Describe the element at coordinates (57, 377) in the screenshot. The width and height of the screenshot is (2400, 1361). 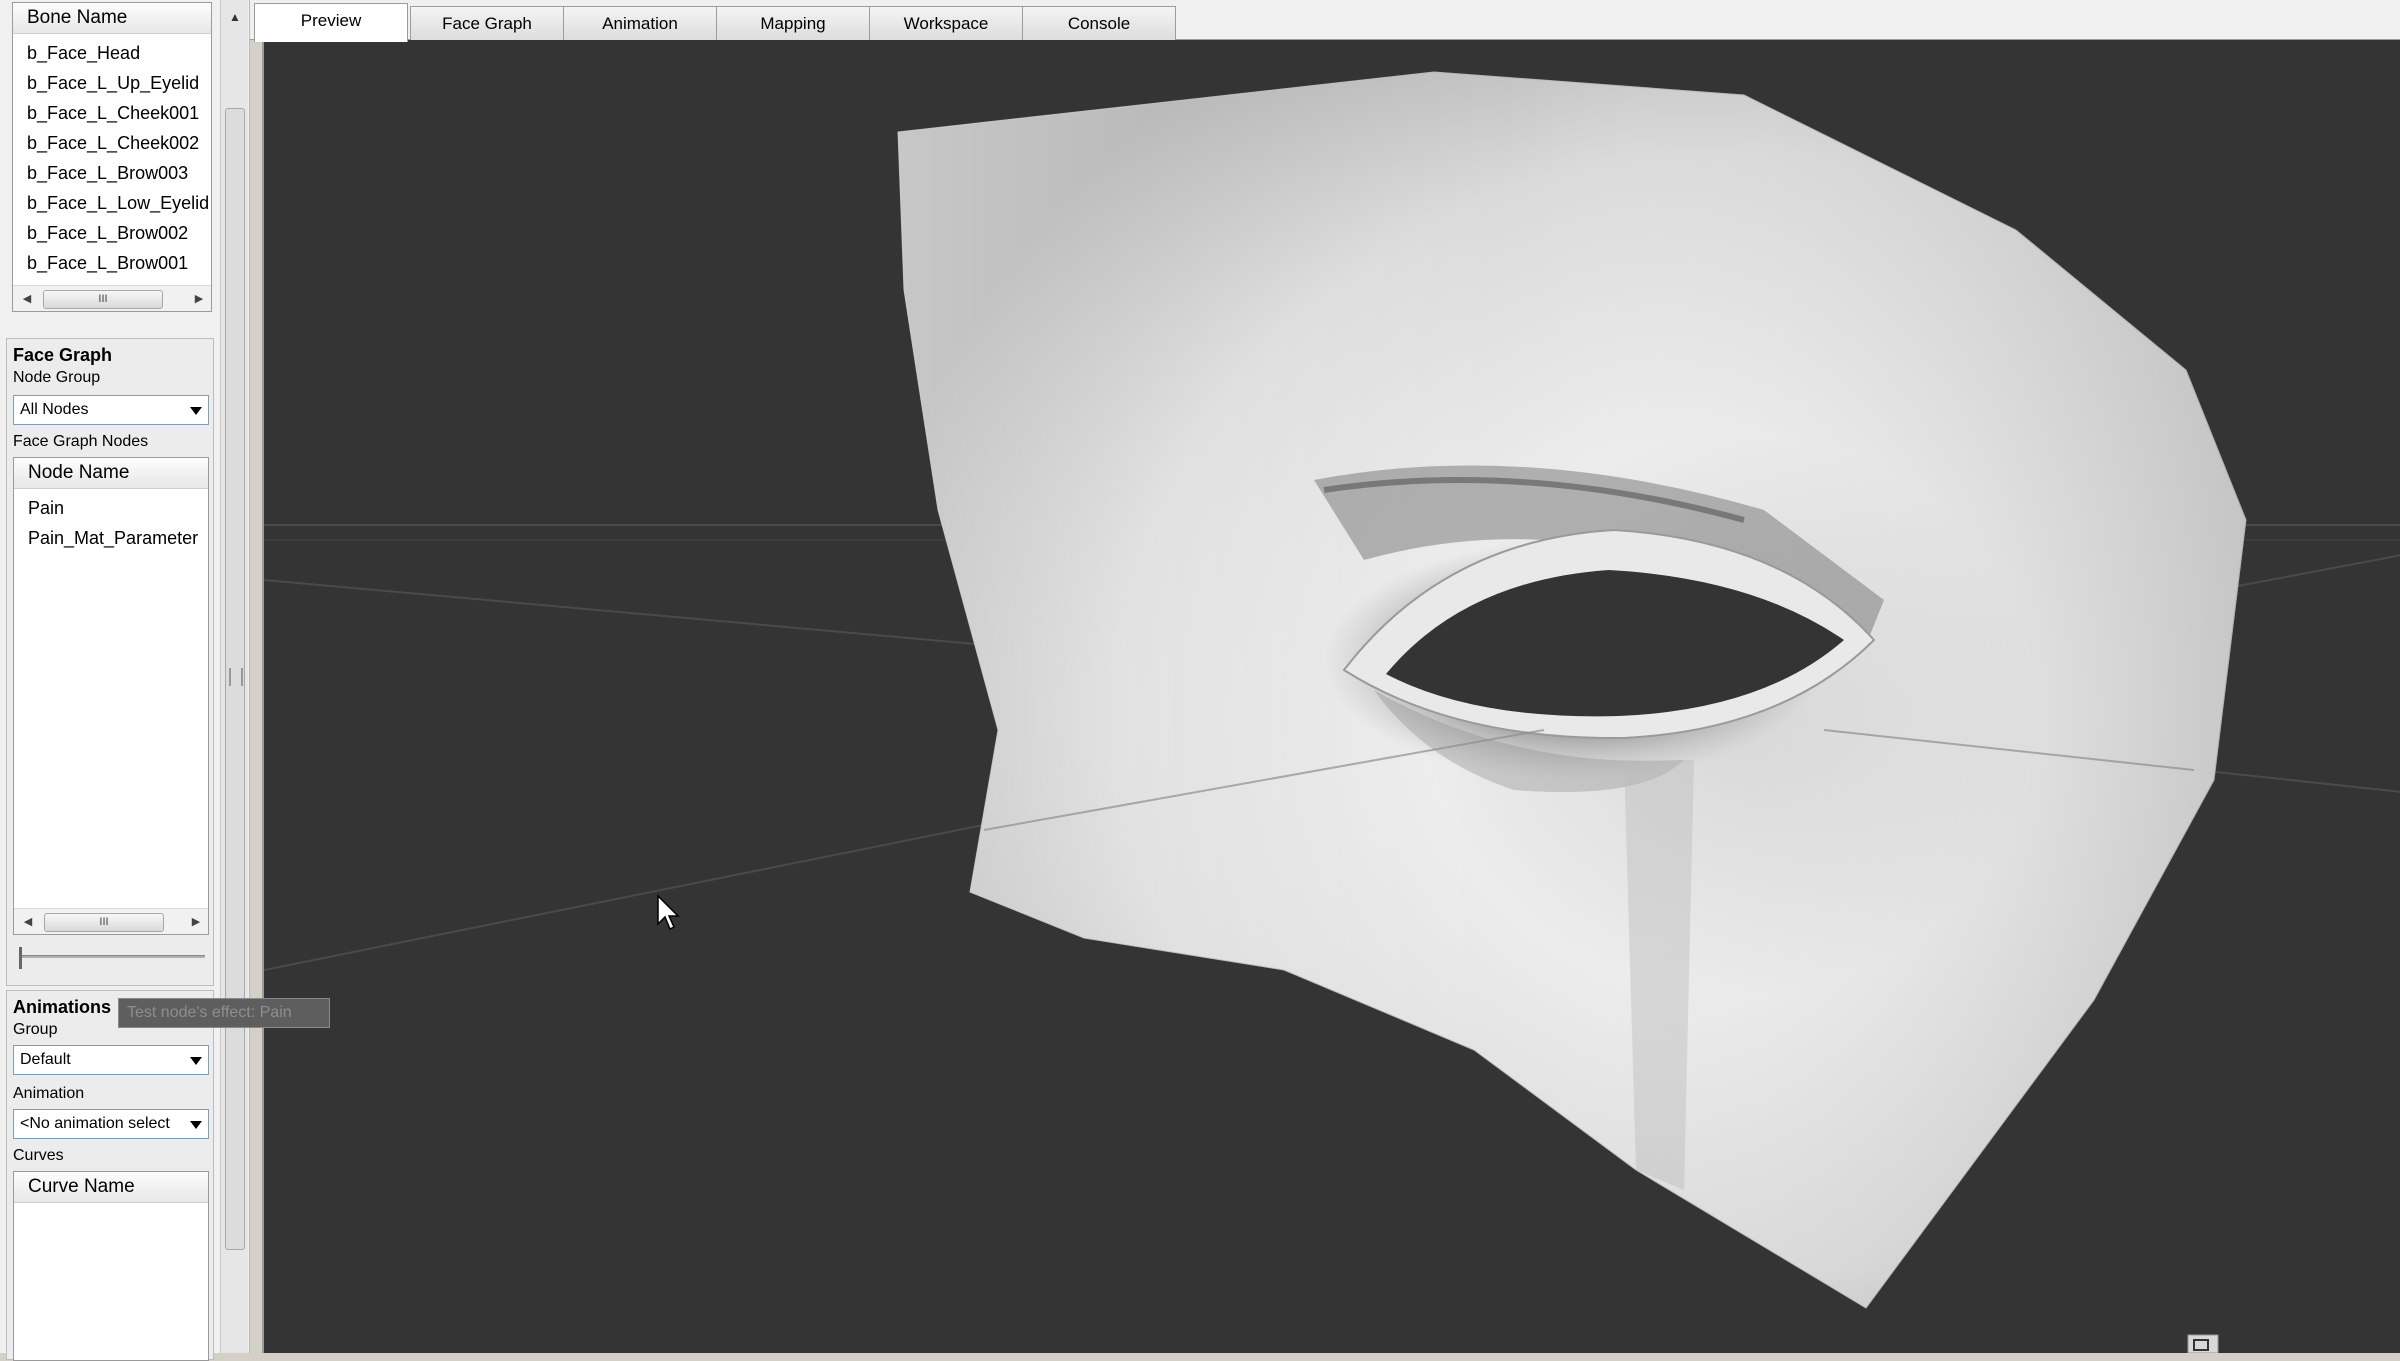
I see `node-group-label: Node Group` at that location.